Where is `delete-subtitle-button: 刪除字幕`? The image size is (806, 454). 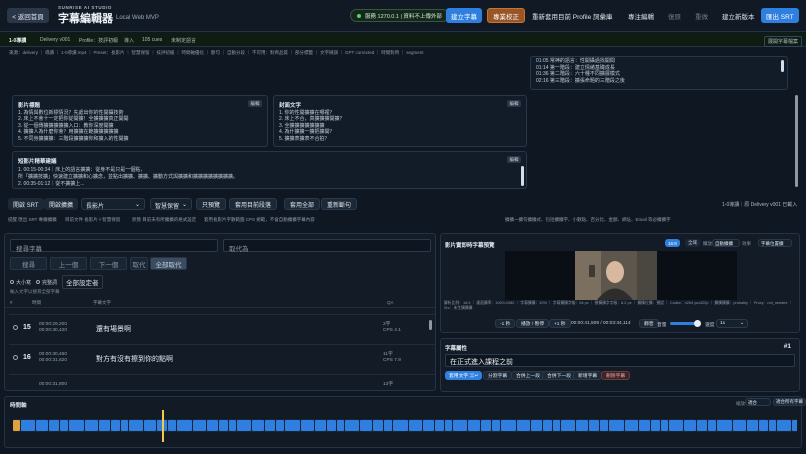
delete-subtitle-button: 刪除字幕 is located at coordinates (616, 375).